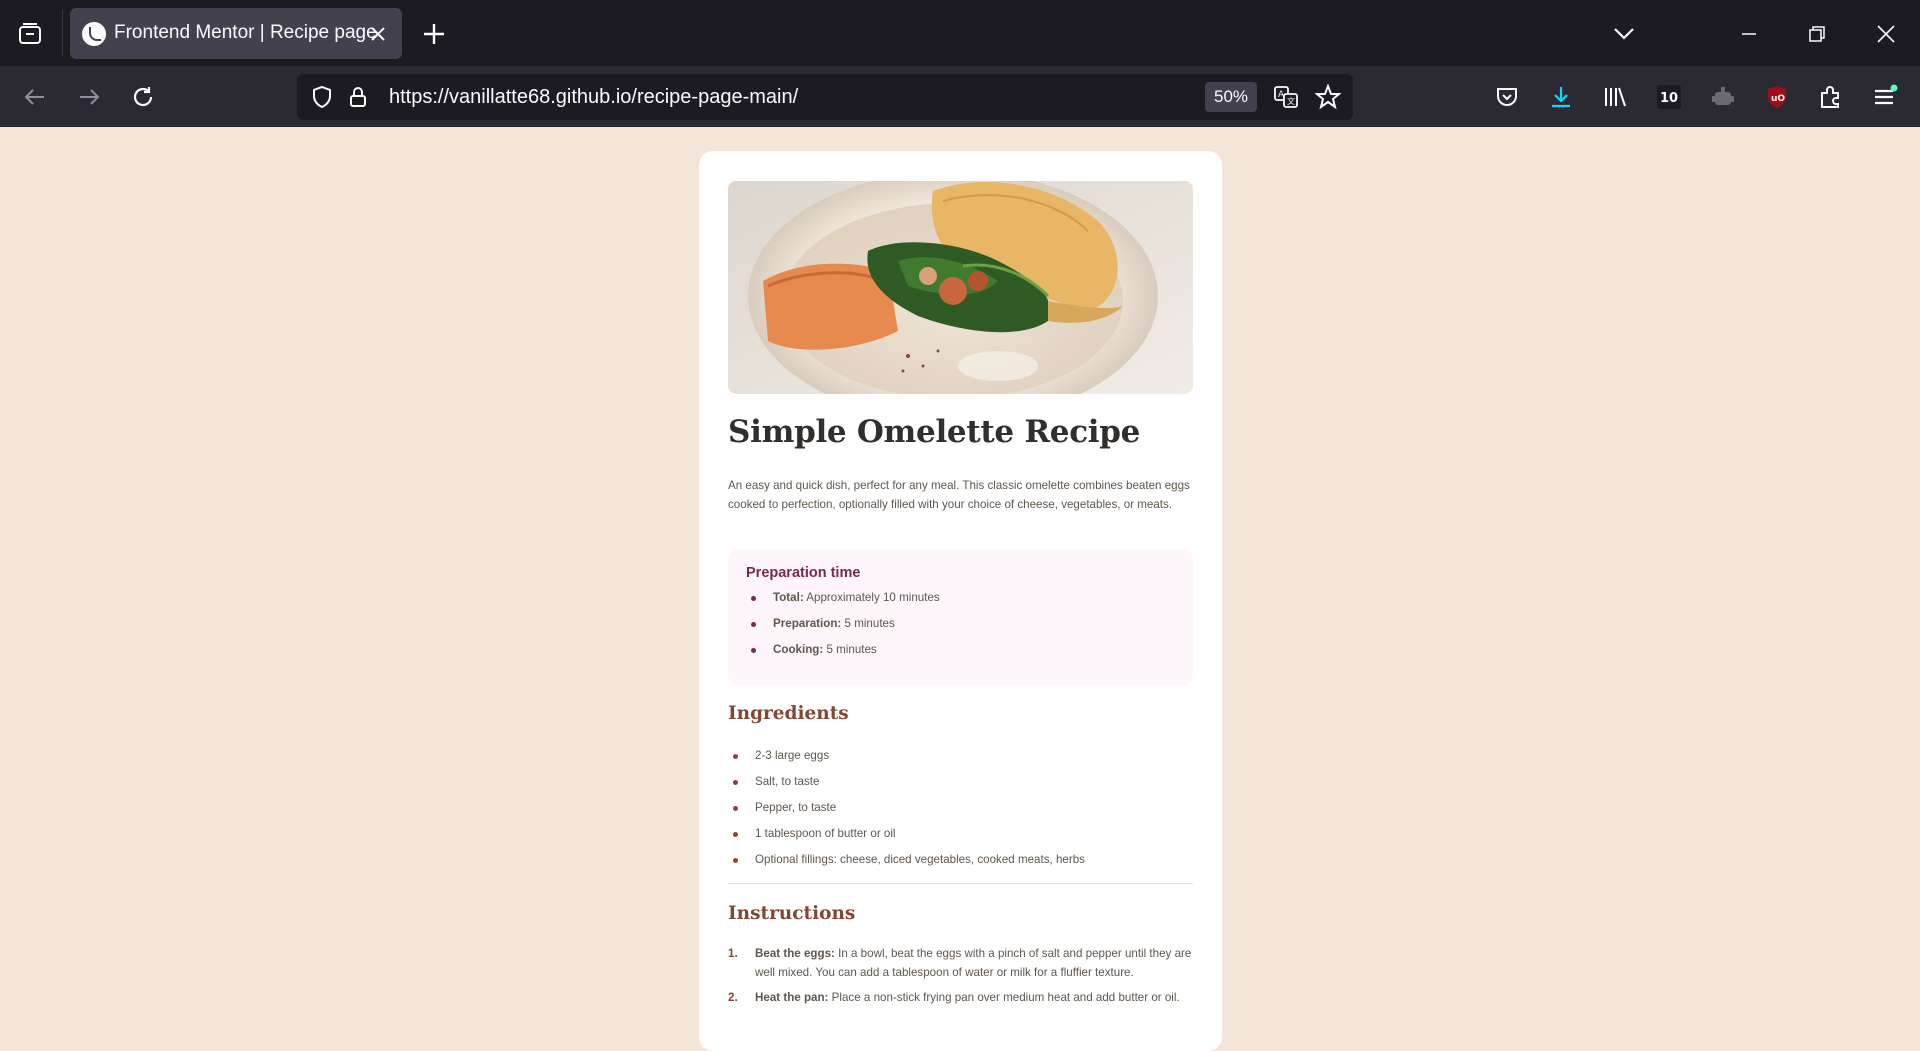 This screenshot has width=1920, height=1051. Describe the element at coordinates (1507, 97) in the screenshot. I see `pocket-icon` at that location.